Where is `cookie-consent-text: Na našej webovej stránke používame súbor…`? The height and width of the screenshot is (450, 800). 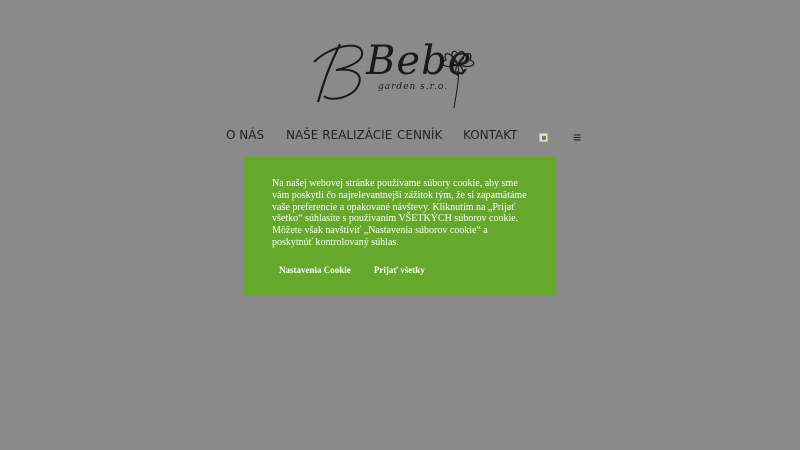 cookie-consent-text: Na našej webovej stránke používame súbor… is located at coordinates (399, 213).